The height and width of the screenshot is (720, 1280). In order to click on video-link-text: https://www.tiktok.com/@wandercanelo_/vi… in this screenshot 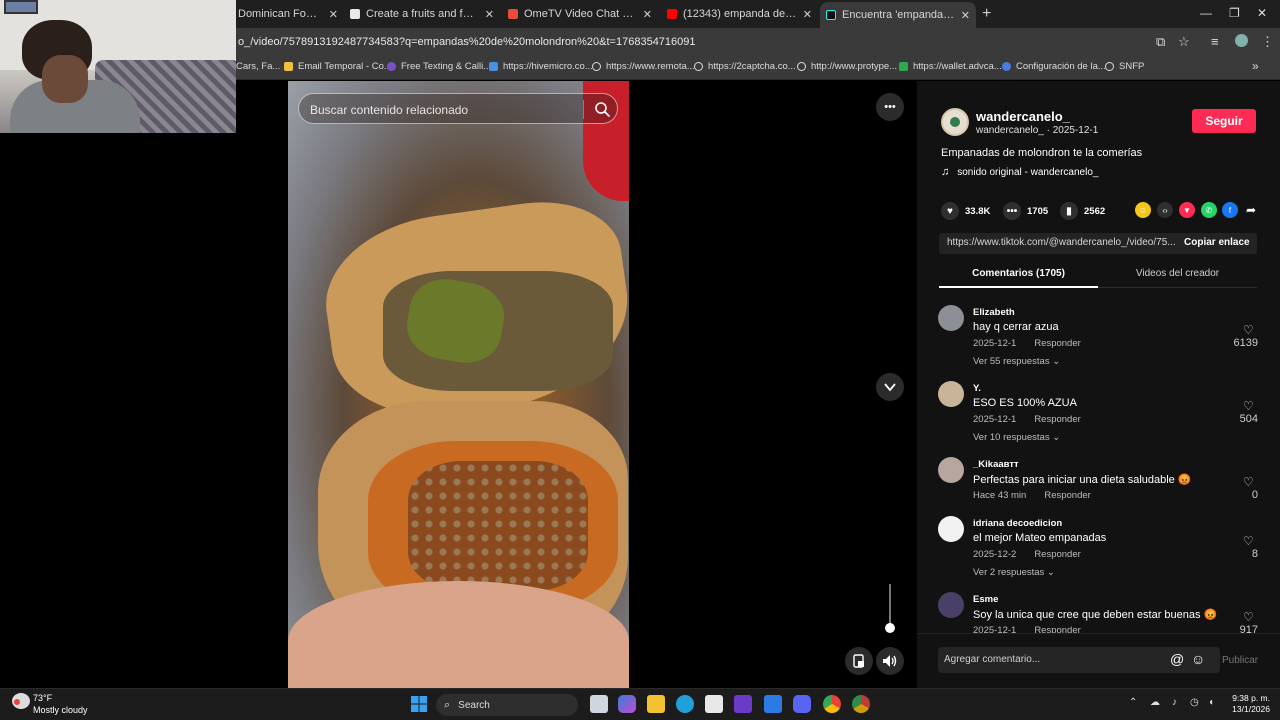, I will do `click(1063, 242)`.